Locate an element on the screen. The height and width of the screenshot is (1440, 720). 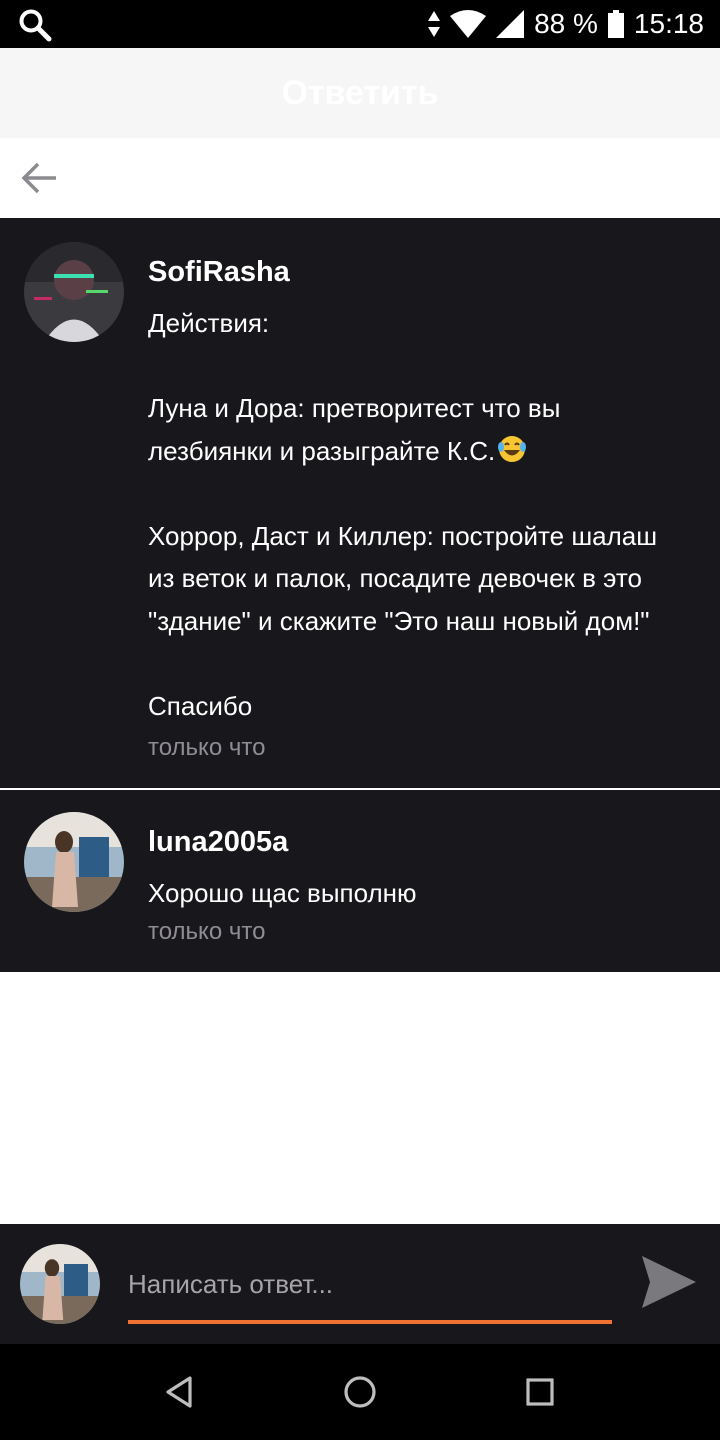
nav-home-button is located at coordinates (360, 1392).